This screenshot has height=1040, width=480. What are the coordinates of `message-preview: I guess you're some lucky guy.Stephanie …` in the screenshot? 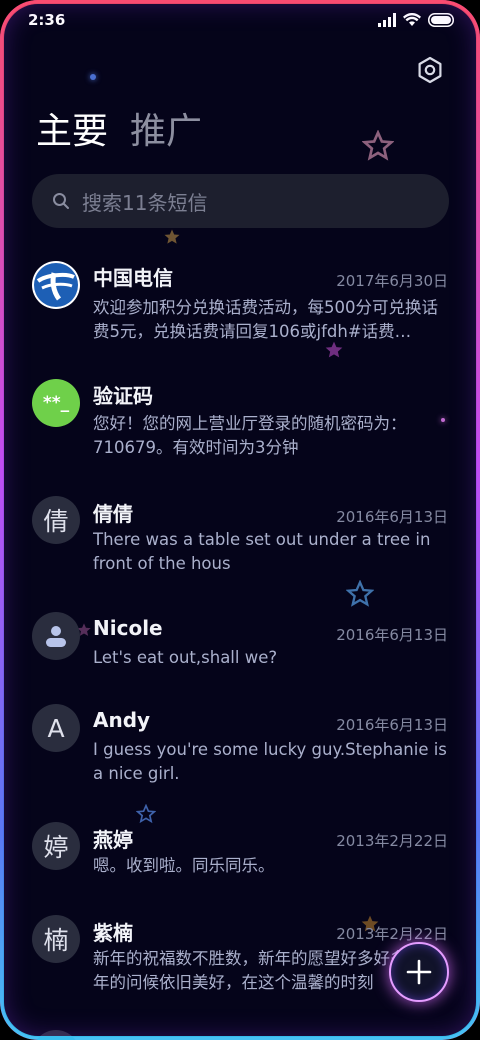 It's located at (270, 761).